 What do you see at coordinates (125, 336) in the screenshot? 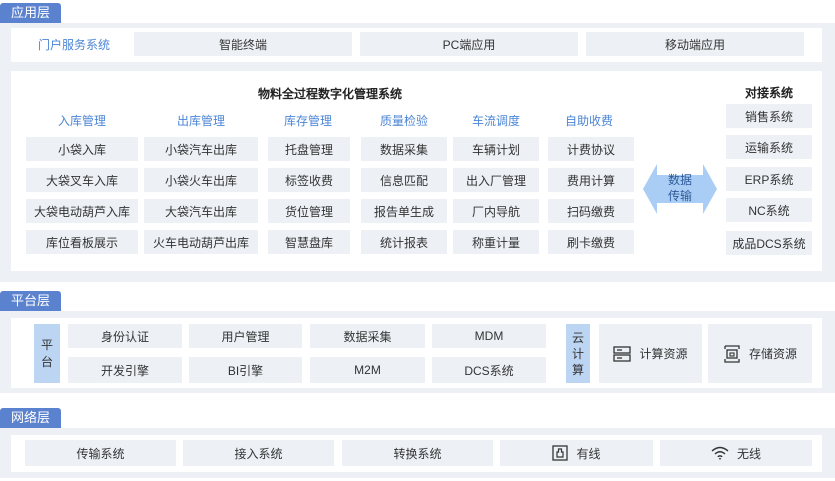
I see `platform-item: 身份认证` at bounding box center [125, 336].